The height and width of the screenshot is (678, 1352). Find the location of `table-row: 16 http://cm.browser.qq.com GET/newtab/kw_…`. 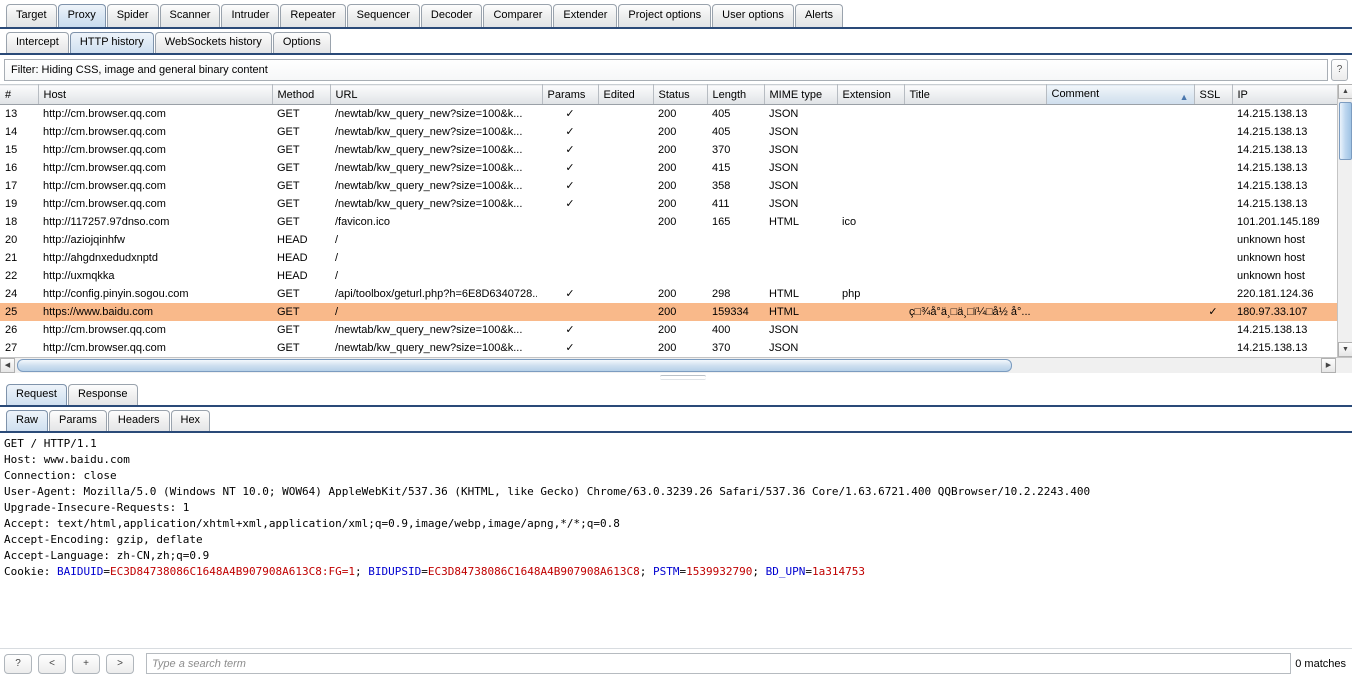

table-row: 16 http://cm.browser.qq.com GET/newtab/kw_… is located at coordinates (676, 168).